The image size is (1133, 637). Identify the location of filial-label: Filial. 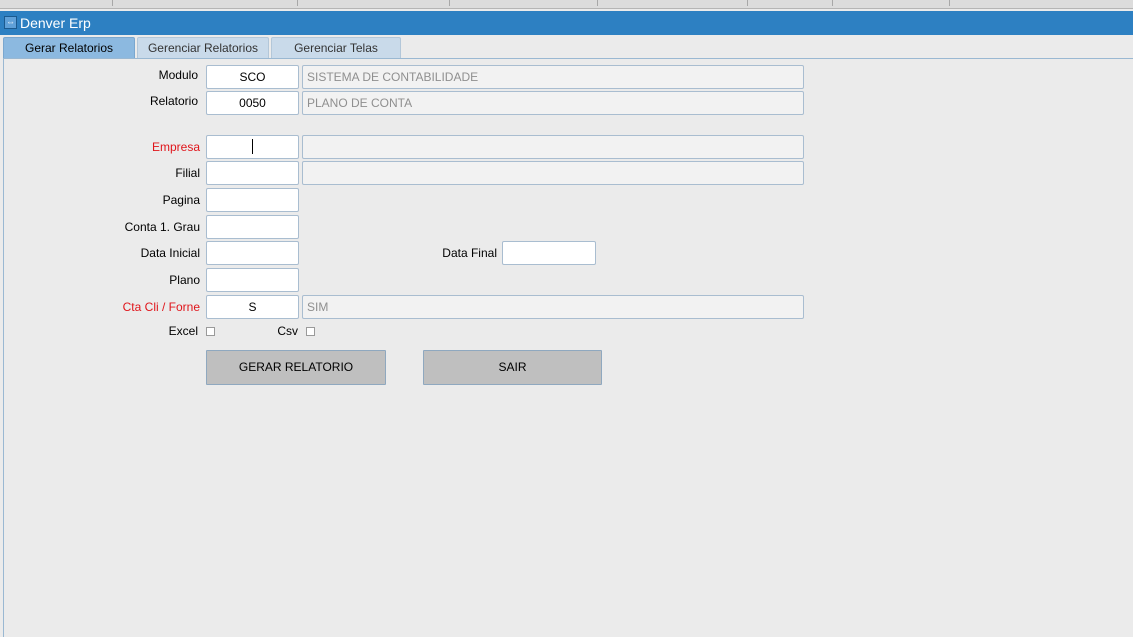
(187, 173).